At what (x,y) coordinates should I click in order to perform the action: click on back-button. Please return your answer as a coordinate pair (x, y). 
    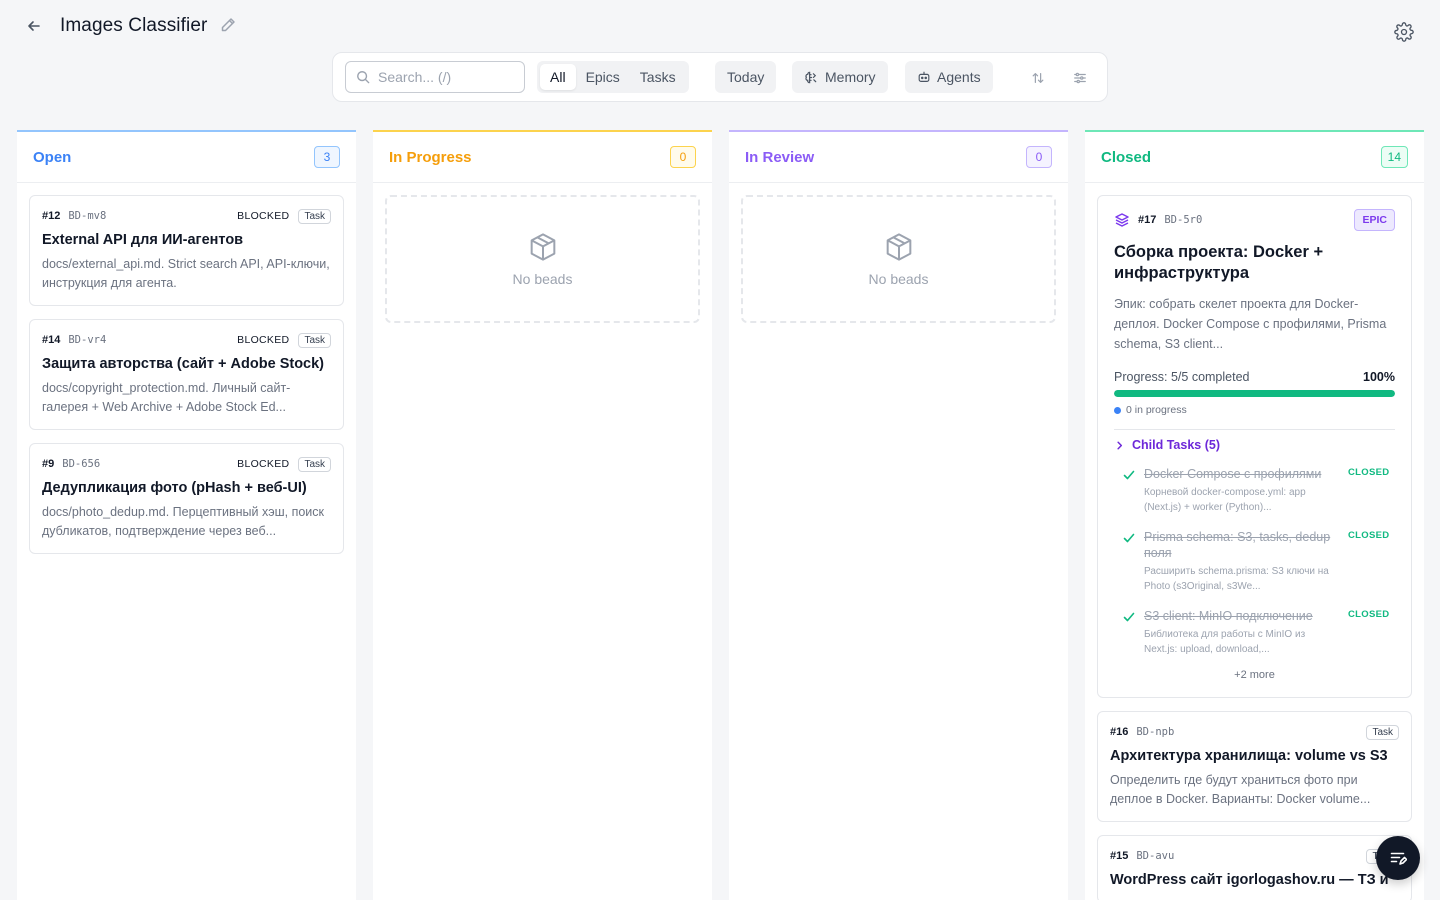
    Looking at the image, I should click on (34, 26).